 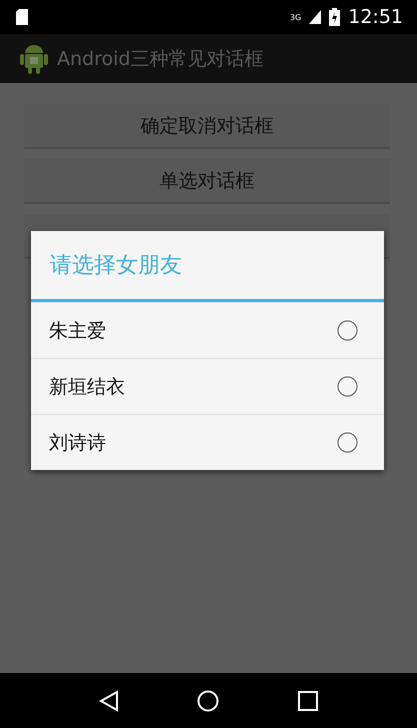 What do you see at coordinates (207, 330) in the screenshot?
I see `option-row: 朱主爱` at bounding box center [207, 330].